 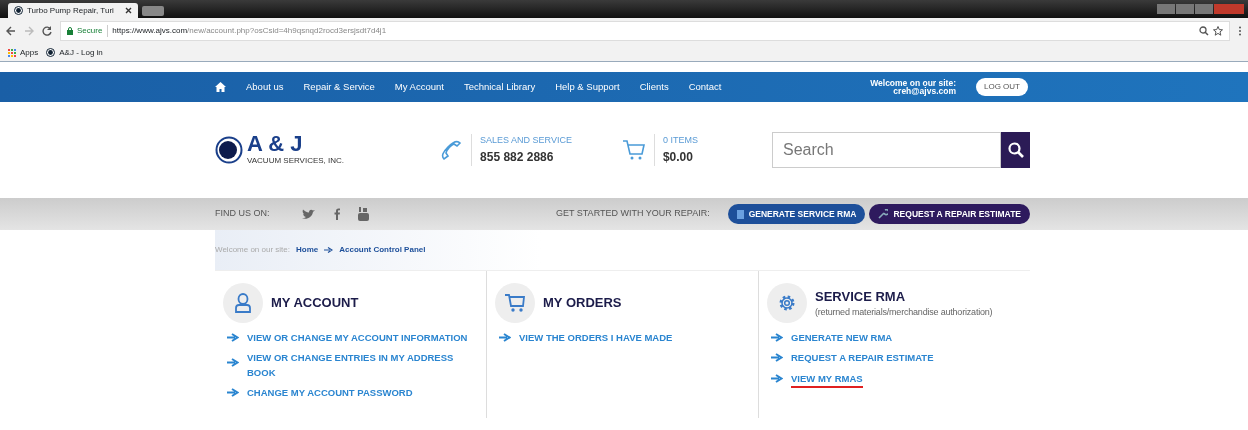 I want to click on nav-link: Repair & Service, so click(x=339, y=87).